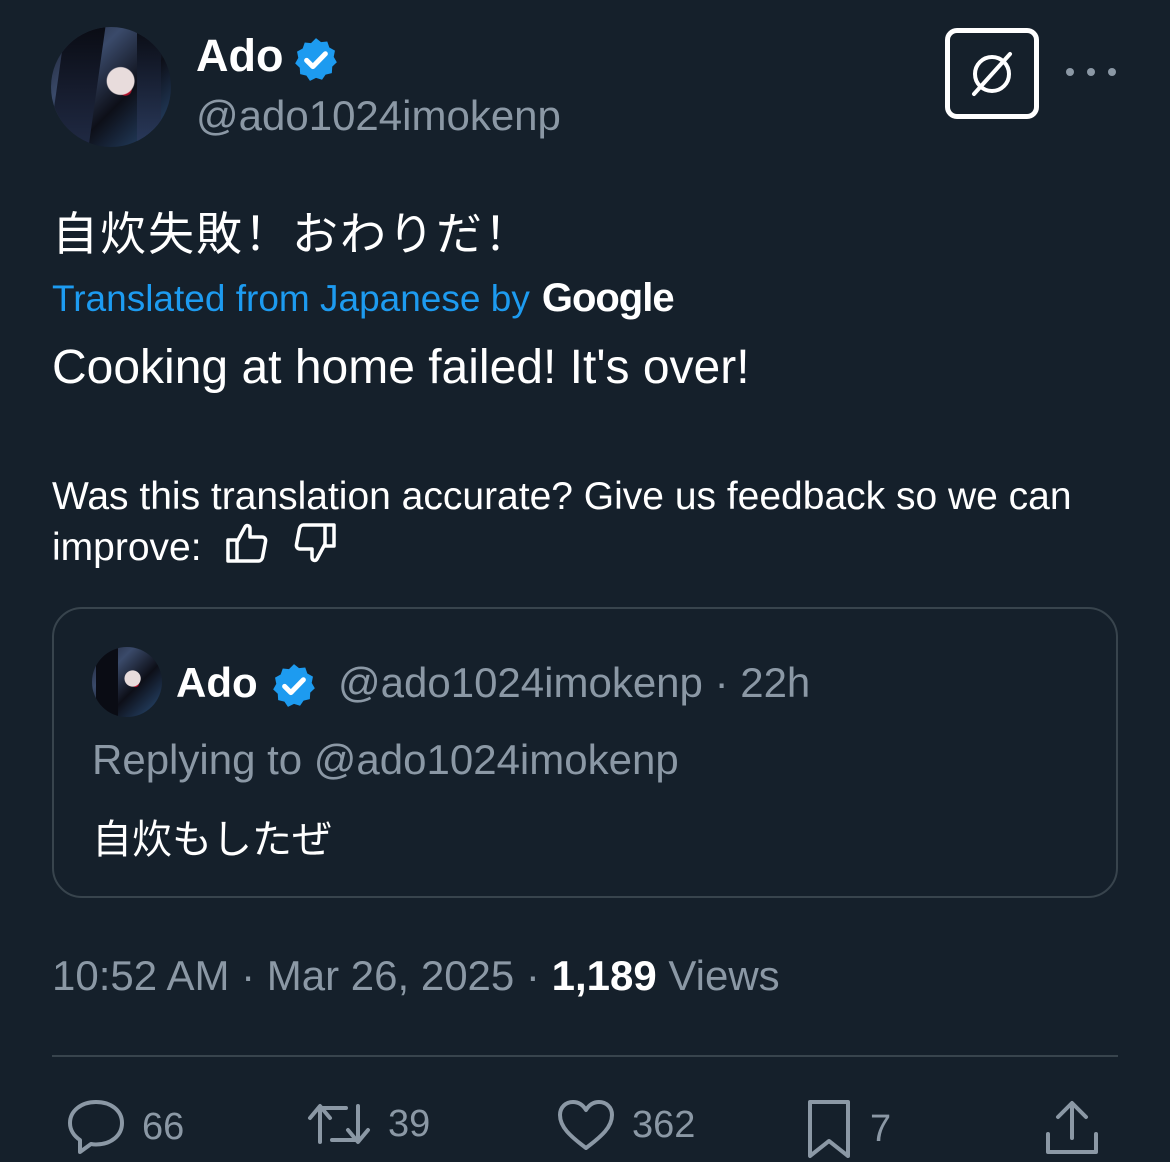  What do you see at coordinates (127, 682) in the screenshot?
I see `quote-author-avatar` at bounding box center [127, 682].